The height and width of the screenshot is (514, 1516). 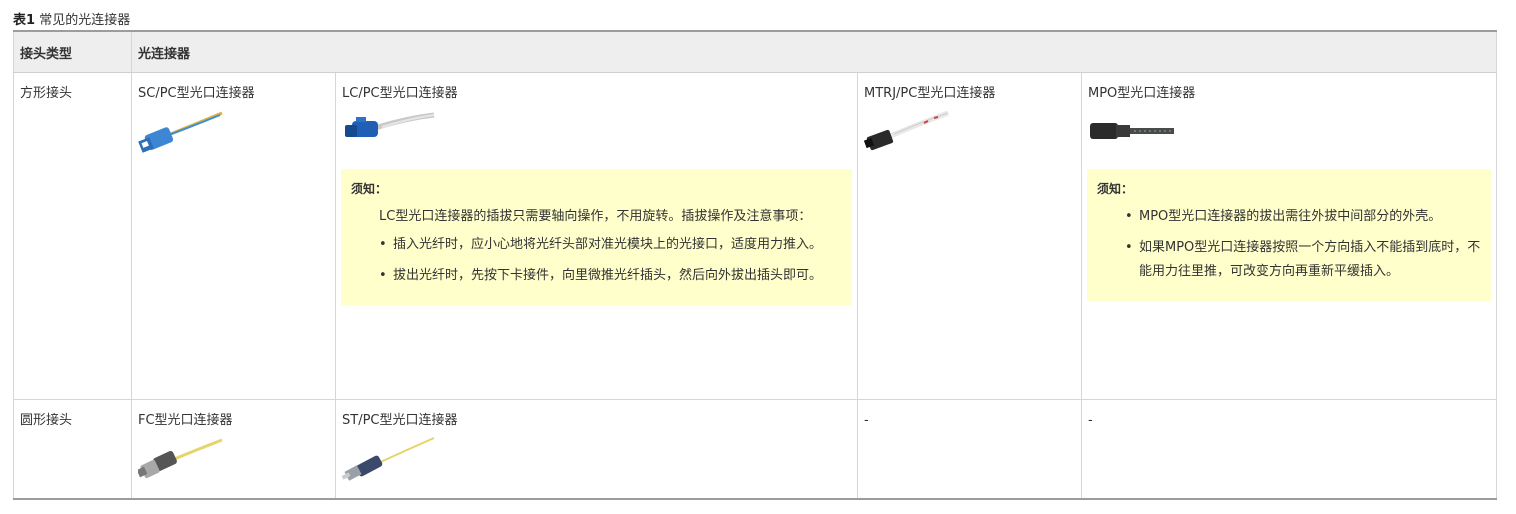 What do you see at coordinates (1289, 449) in the screenshot?
I see `cell-empty-4: -` at bounding box center [1289, 449].